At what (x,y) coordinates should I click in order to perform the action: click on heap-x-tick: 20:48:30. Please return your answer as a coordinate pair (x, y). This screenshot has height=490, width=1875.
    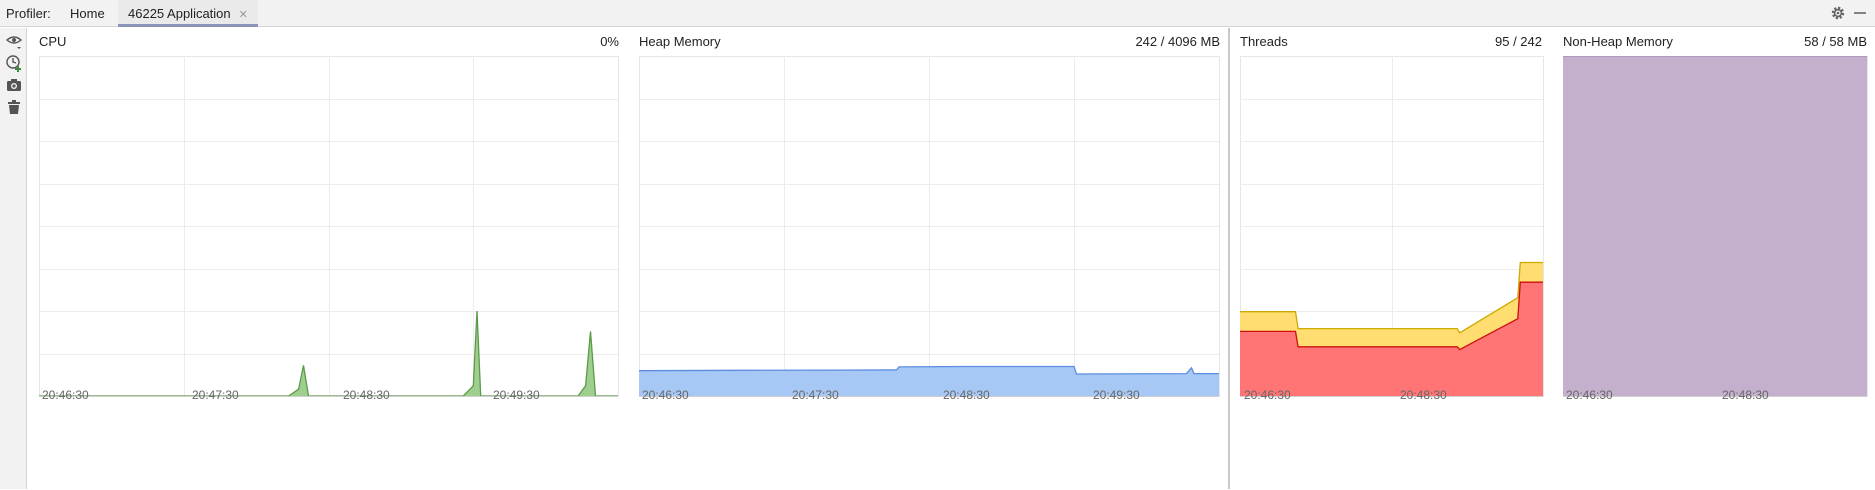
    Looking at the image, I should click on (966, 395).